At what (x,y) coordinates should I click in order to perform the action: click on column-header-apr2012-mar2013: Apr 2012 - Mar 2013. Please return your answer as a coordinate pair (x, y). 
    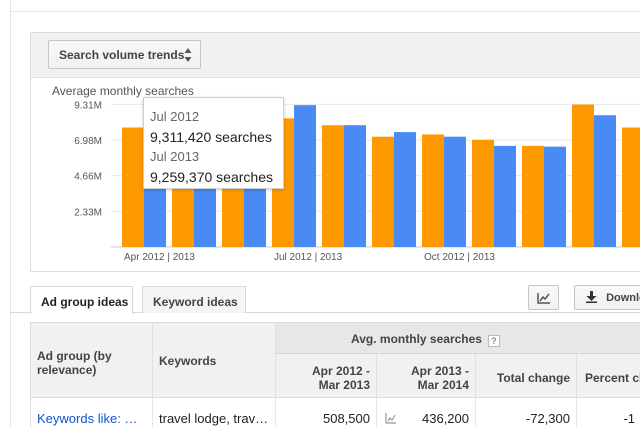
    Looking at the image, I should click on (326, 376).